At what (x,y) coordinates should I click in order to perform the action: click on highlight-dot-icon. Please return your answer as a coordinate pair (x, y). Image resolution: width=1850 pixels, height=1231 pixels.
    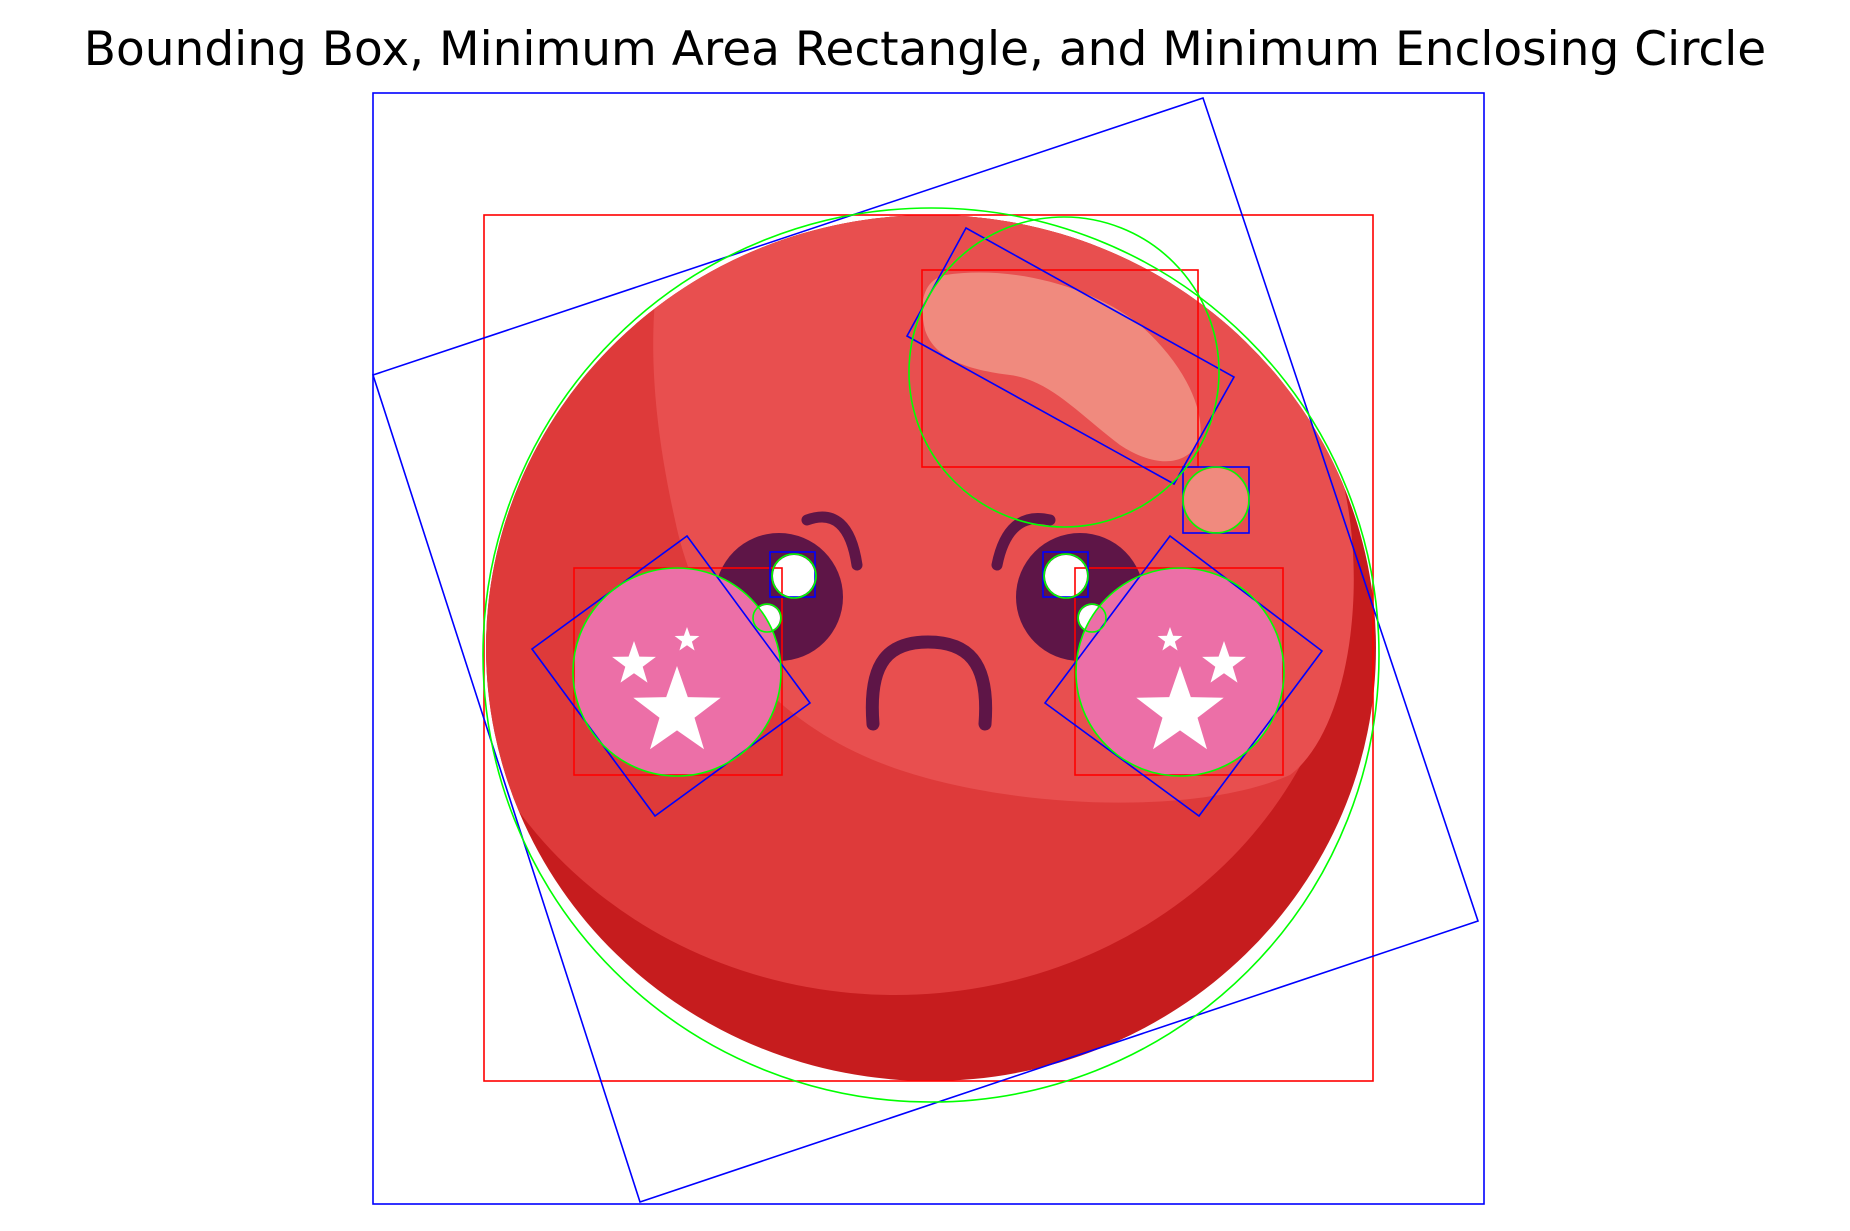
    Looking at the image, I should click on (1216, 500).